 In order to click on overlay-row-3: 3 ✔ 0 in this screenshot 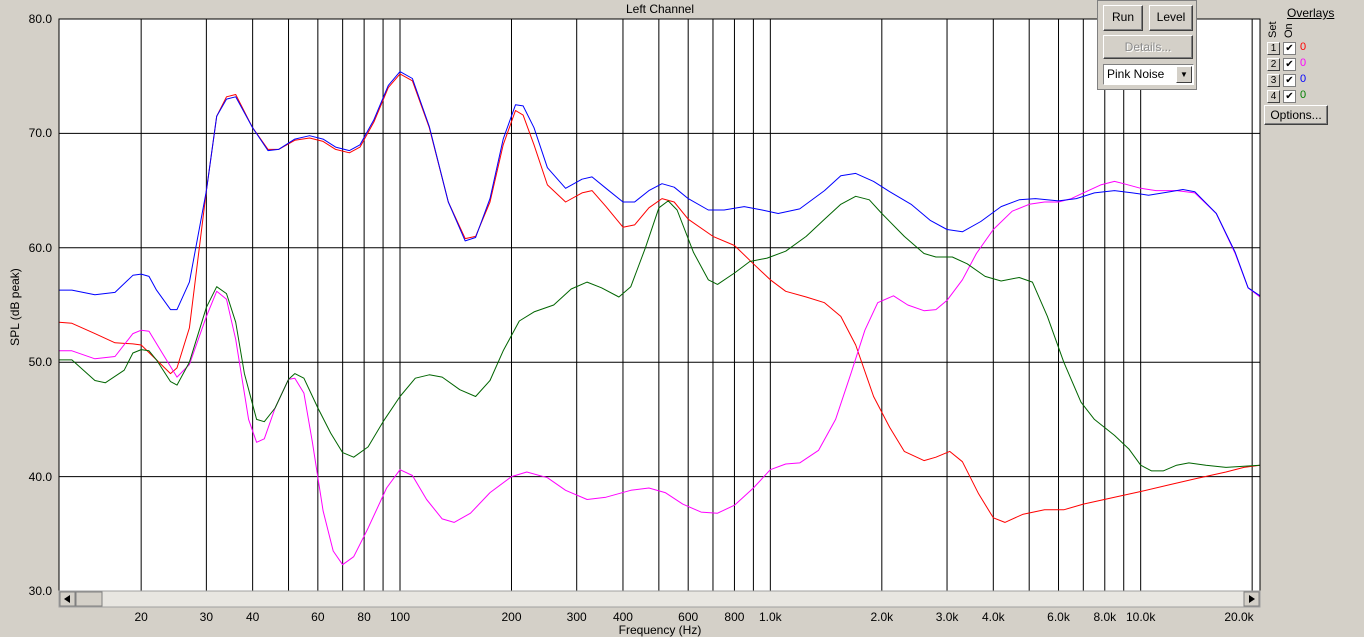, I will do `click(1307, 81)`.